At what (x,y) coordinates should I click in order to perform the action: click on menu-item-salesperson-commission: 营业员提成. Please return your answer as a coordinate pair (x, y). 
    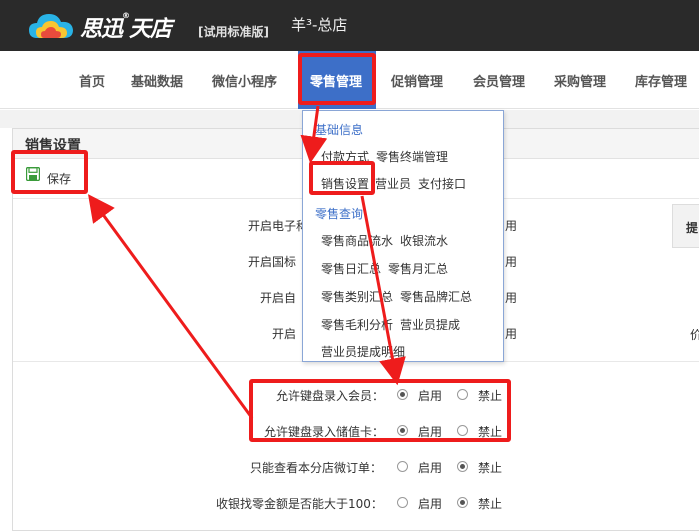
    Looking at the image, I should click on (430, 324).